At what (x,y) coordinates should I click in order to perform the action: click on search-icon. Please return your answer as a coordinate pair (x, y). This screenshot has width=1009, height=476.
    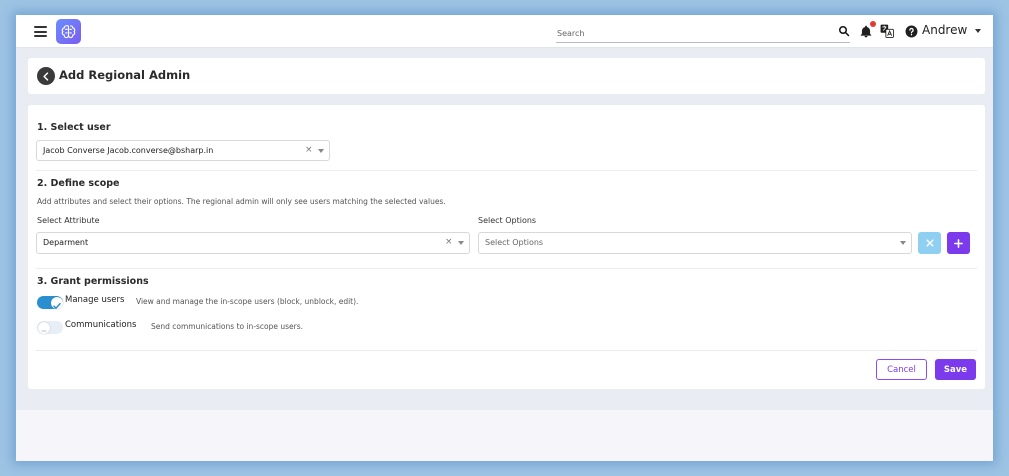
    Looking at the image, I should click on (844, 31).